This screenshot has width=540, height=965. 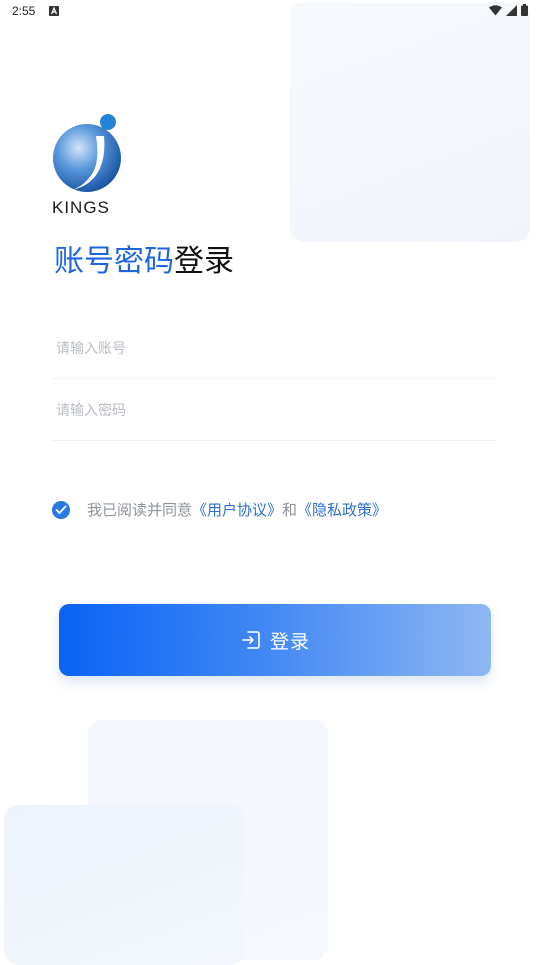 I want to click on status-time: 2:55, so click(x=24, y=11).